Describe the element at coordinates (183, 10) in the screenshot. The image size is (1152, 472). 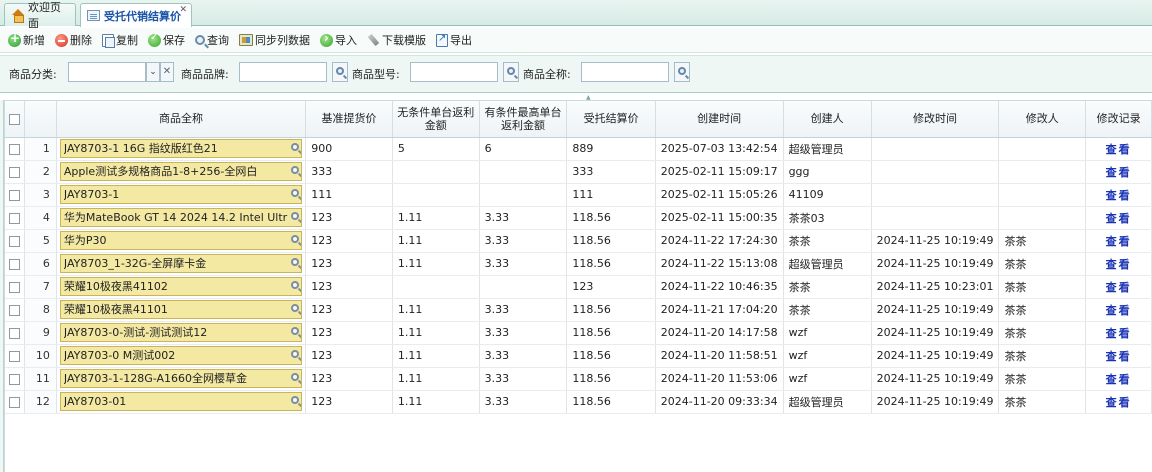
I see `close-icon: ✕` at that location.